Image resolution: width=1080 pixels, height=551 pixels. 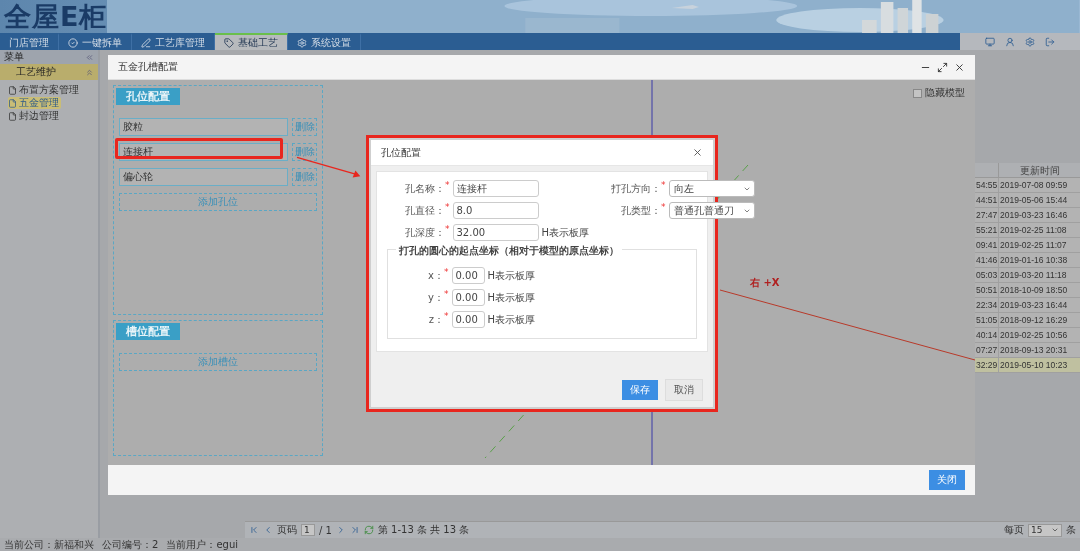 I want to click on select-field: 普通孔普通刀, so click(x=711, y=210).